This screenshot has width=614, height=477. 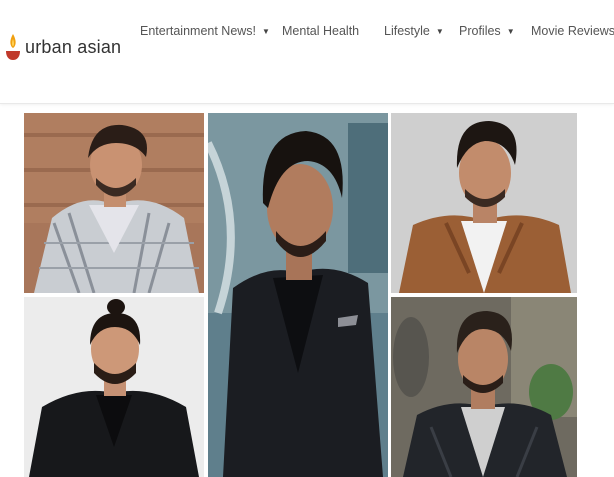 What do you see at coordinates (407, 31) in the screenshot?
I see `nav-item-label: Lifestyle` at bounding box center [407, 31].